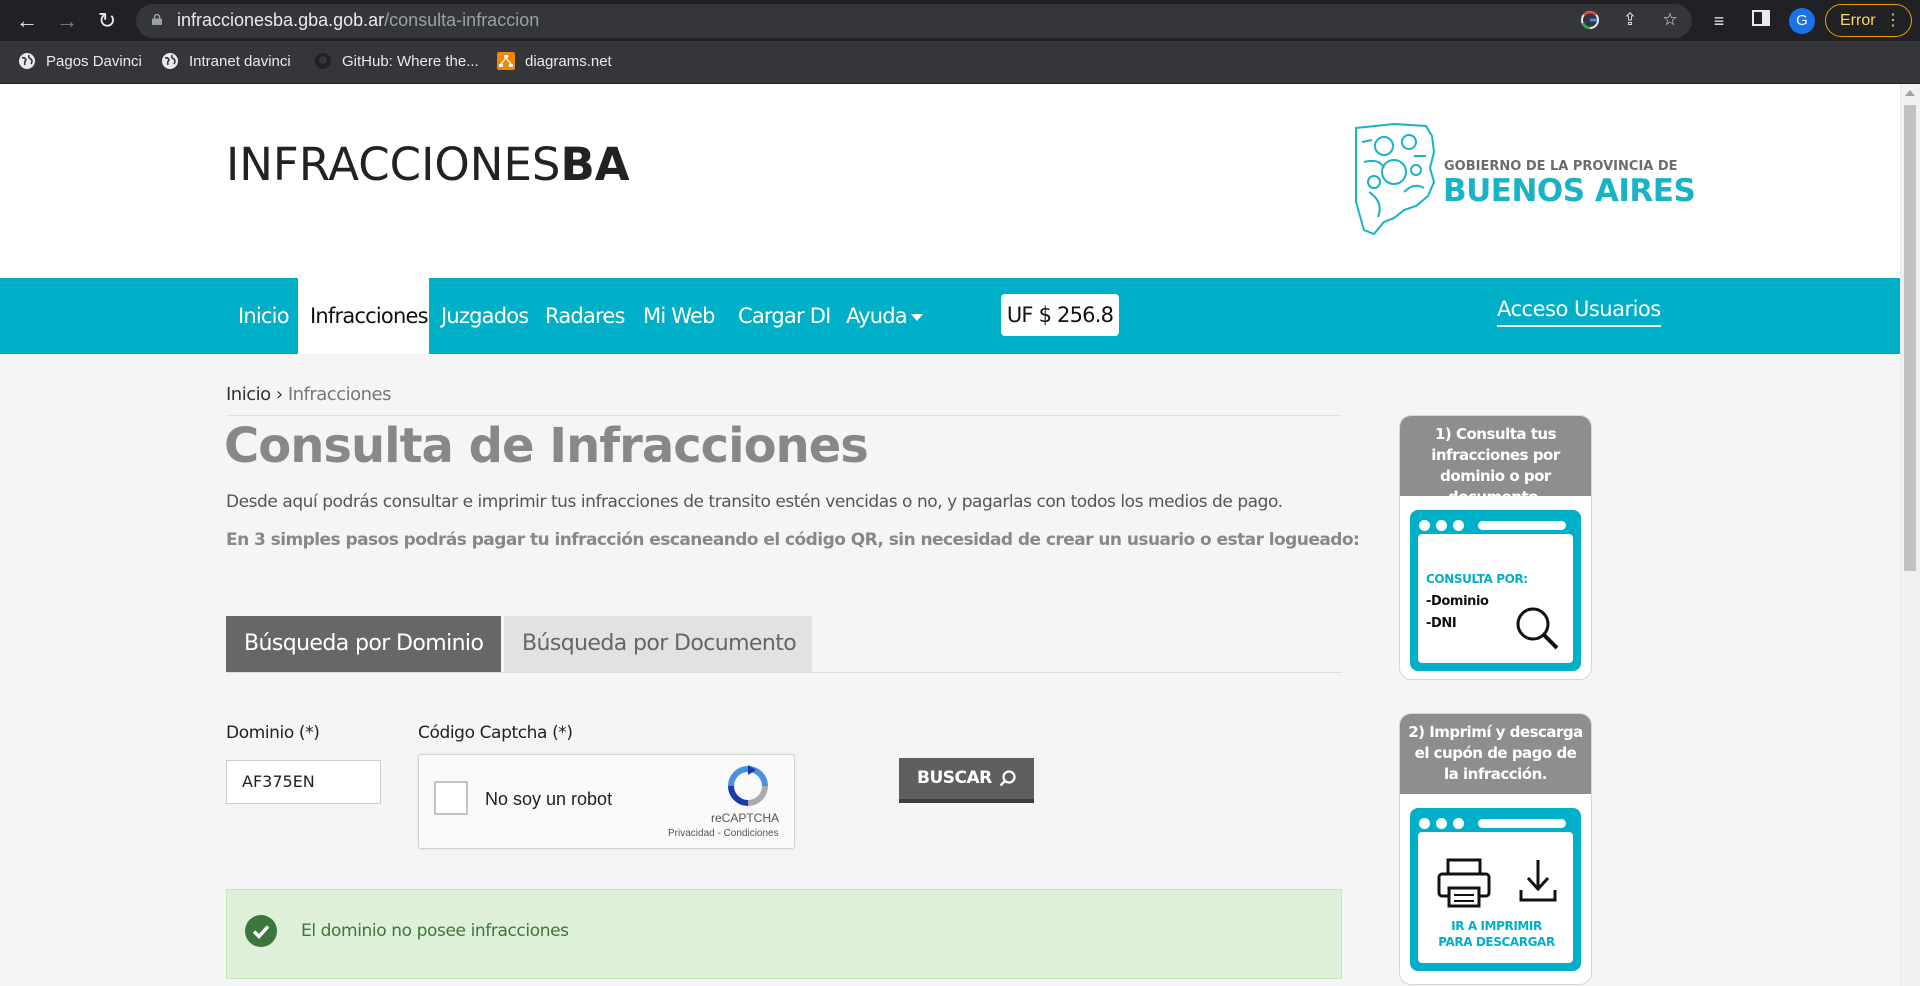  Describe the element at coordinates (1761, 21) in the screenshot. I see `side-panel-icon` at that location.